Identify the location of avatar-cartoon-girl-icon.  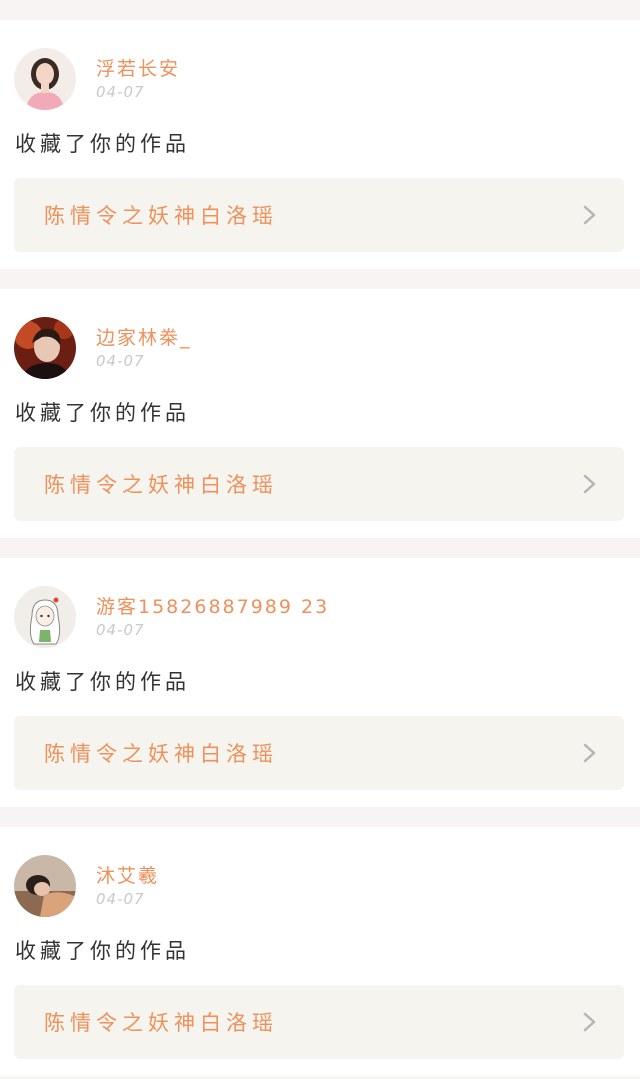
(45, 617).